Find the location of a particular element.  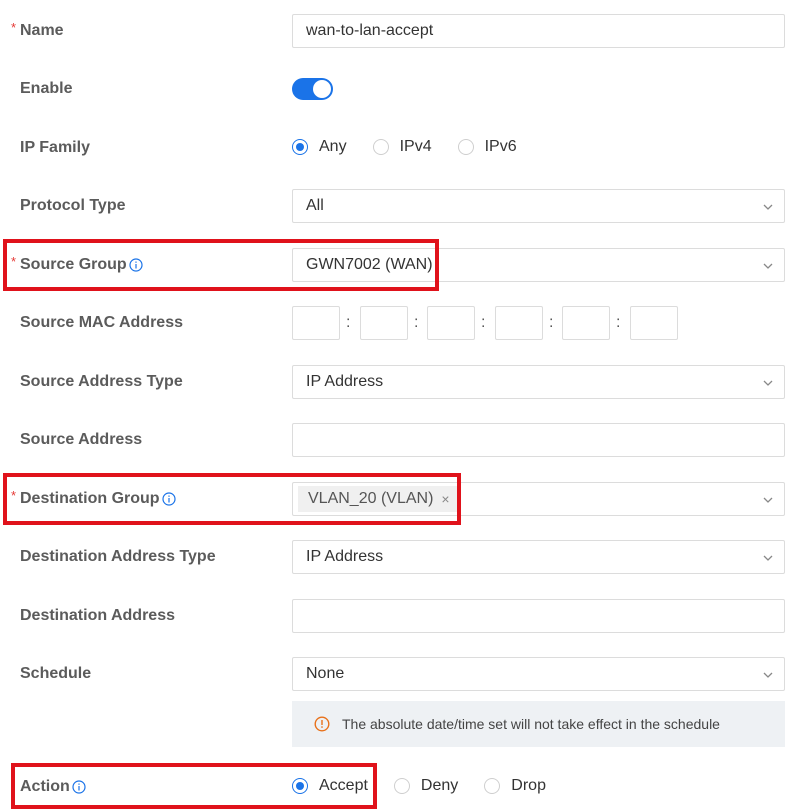

ip-family-ipv4-radio: IPv4 is located at coordinates (402, 147).